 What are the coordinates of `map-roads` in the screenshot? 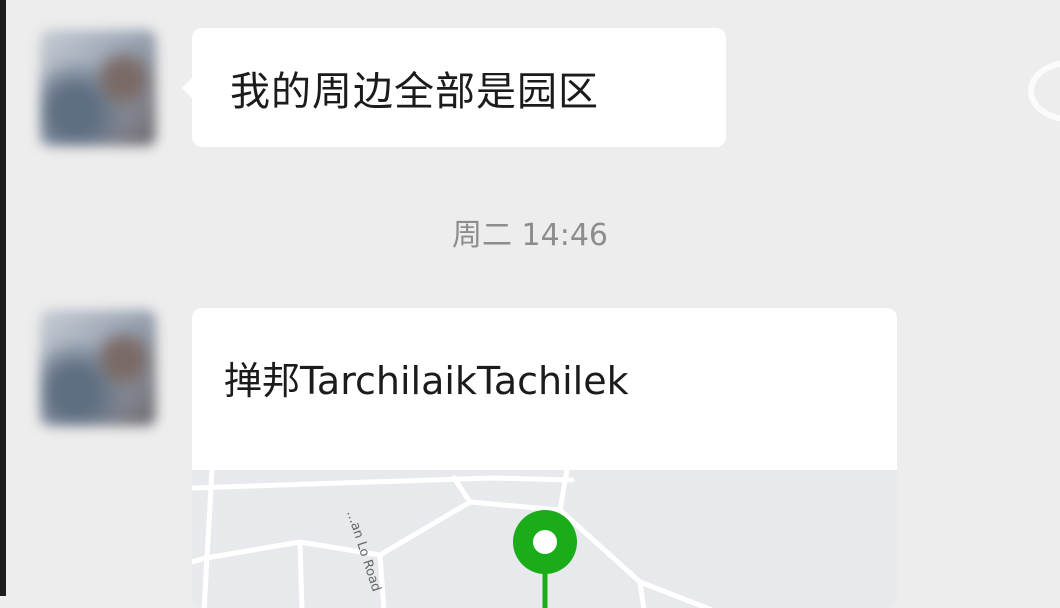 It's located at (453, 539).